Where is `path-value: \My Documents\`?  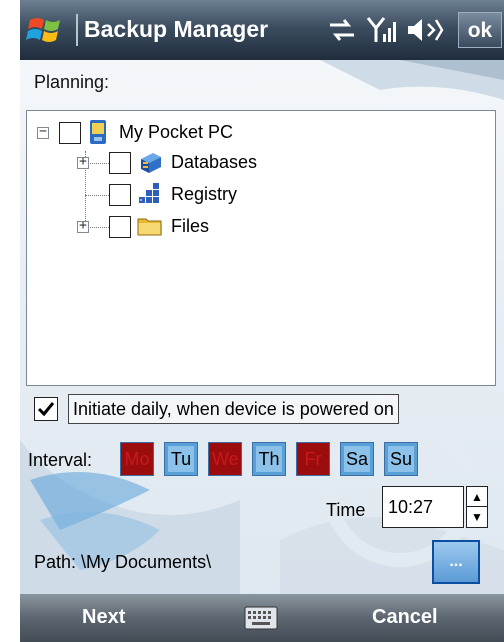 path-value: \My Documents\ is located at coordinates (146, 562).